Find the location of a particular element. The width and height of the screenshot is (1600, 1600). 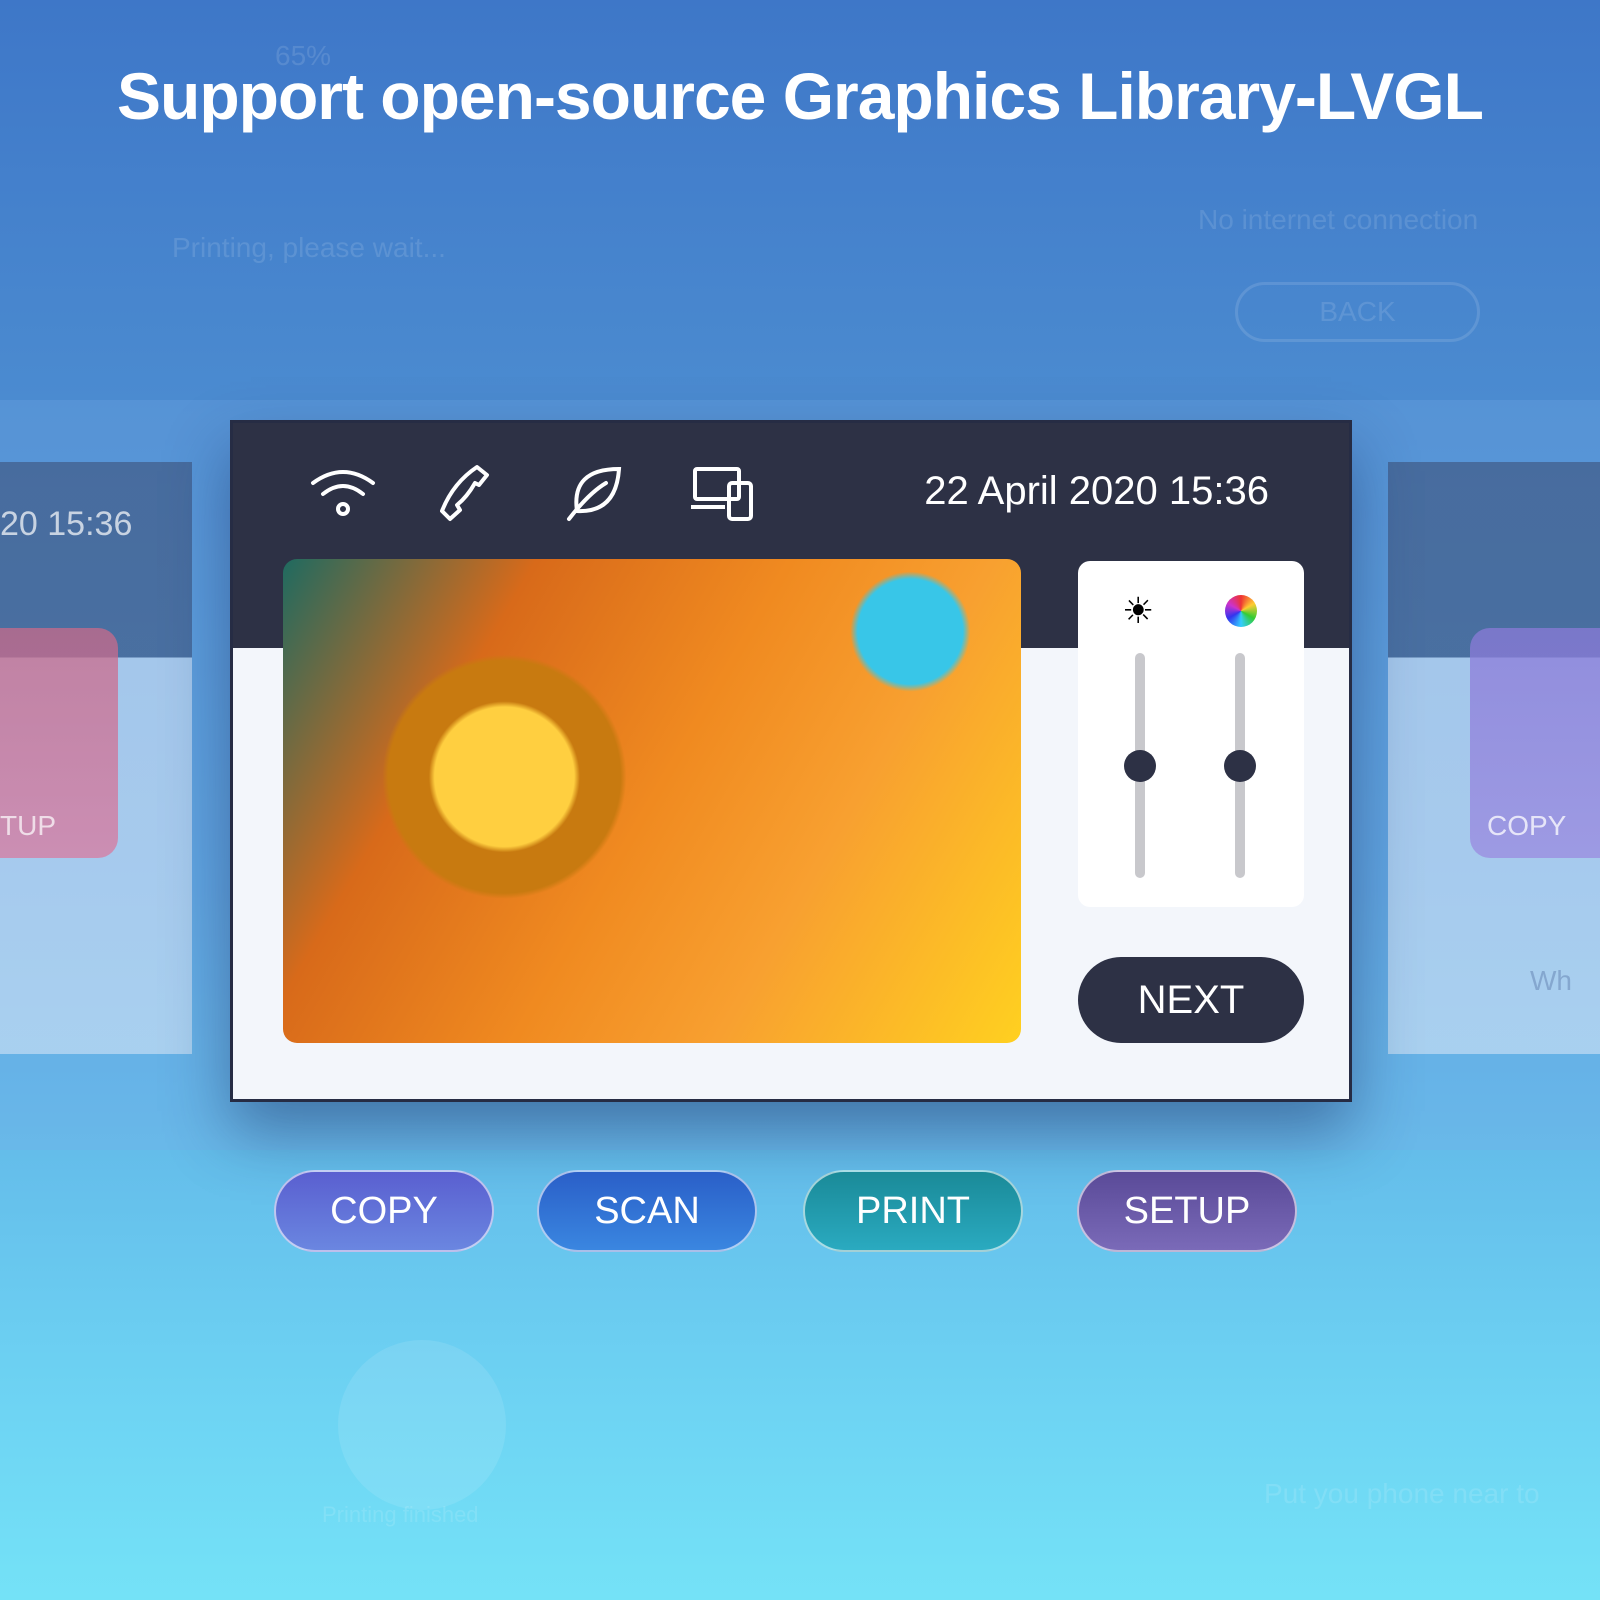

color-slider-knob is located at coordinates (1240, 765).